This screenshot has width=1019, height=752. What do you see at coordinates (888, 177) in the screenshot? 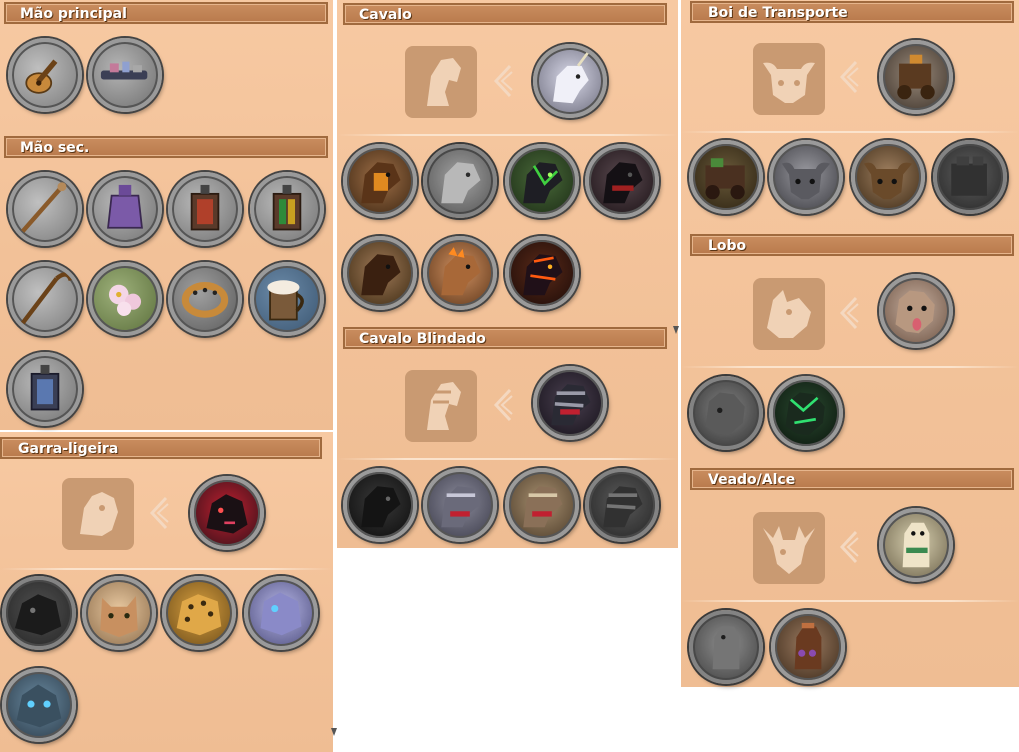
I see `brown-ox-icon` at bounding box center [888, 177].